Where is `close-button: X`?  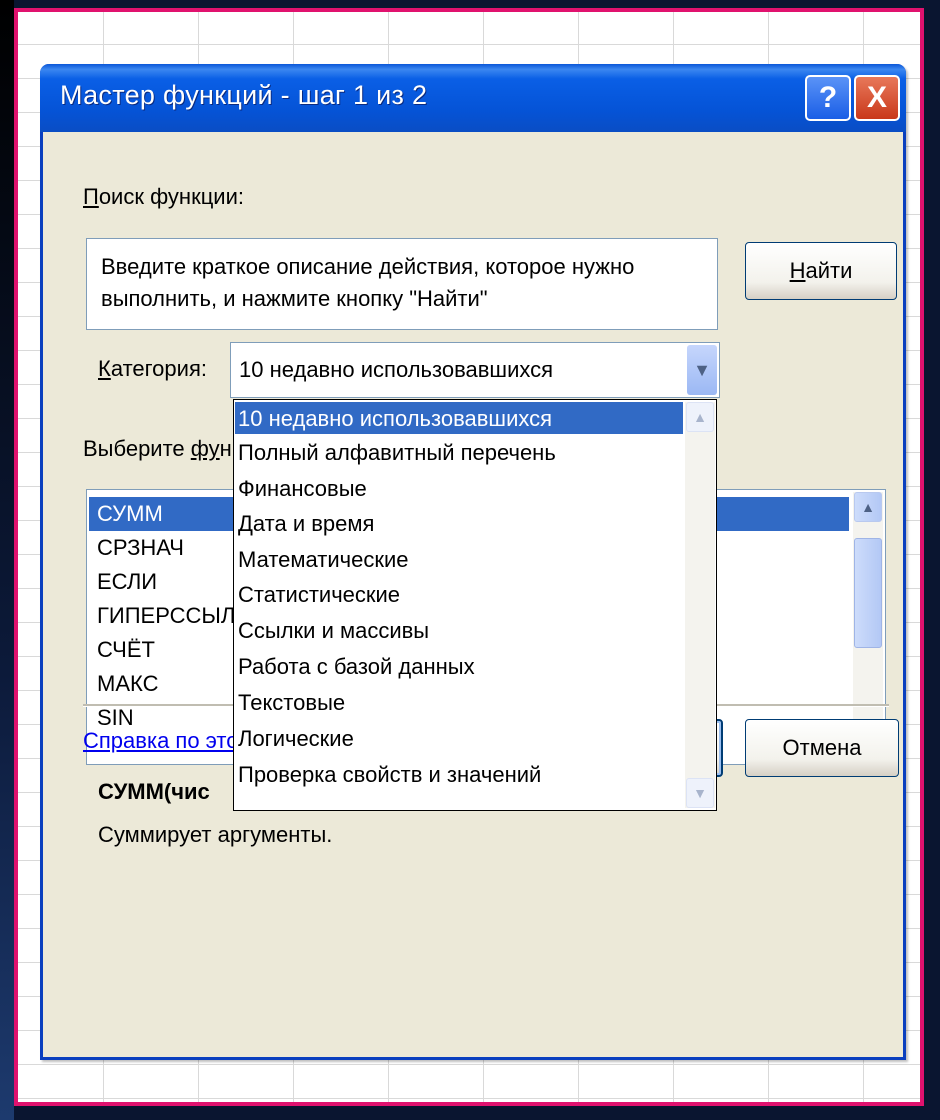
close-button: X is located at coordinates (877, 98).